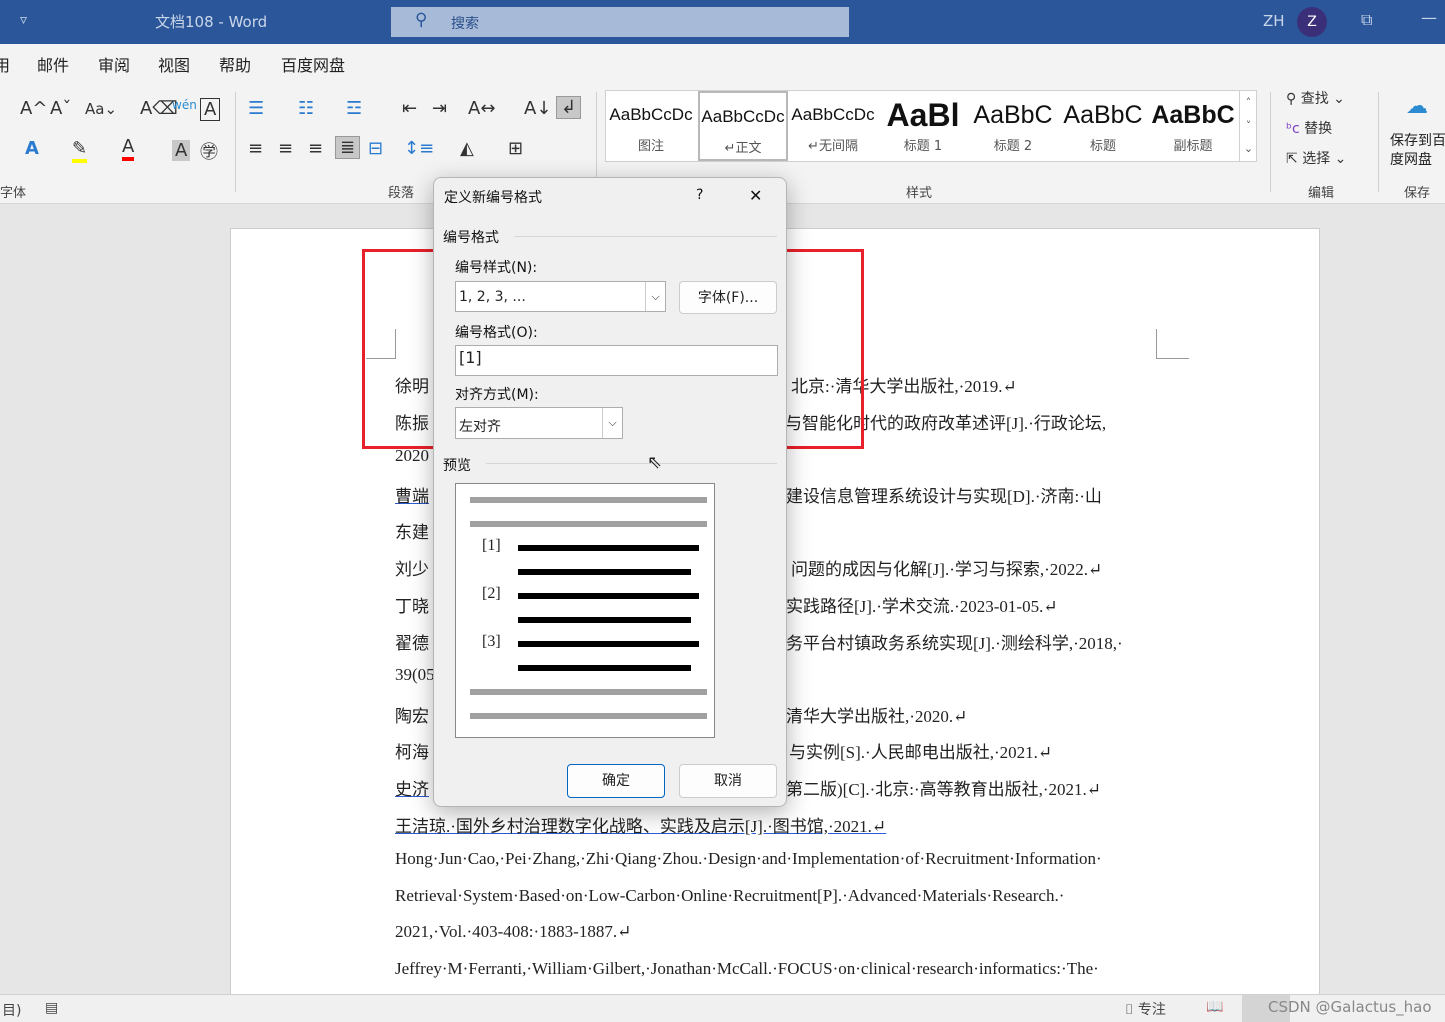 Image resolution: width=1445 pixels, height=1022 pixels. I want to click on char-spacing-icon: A↔, so click(481, 108).